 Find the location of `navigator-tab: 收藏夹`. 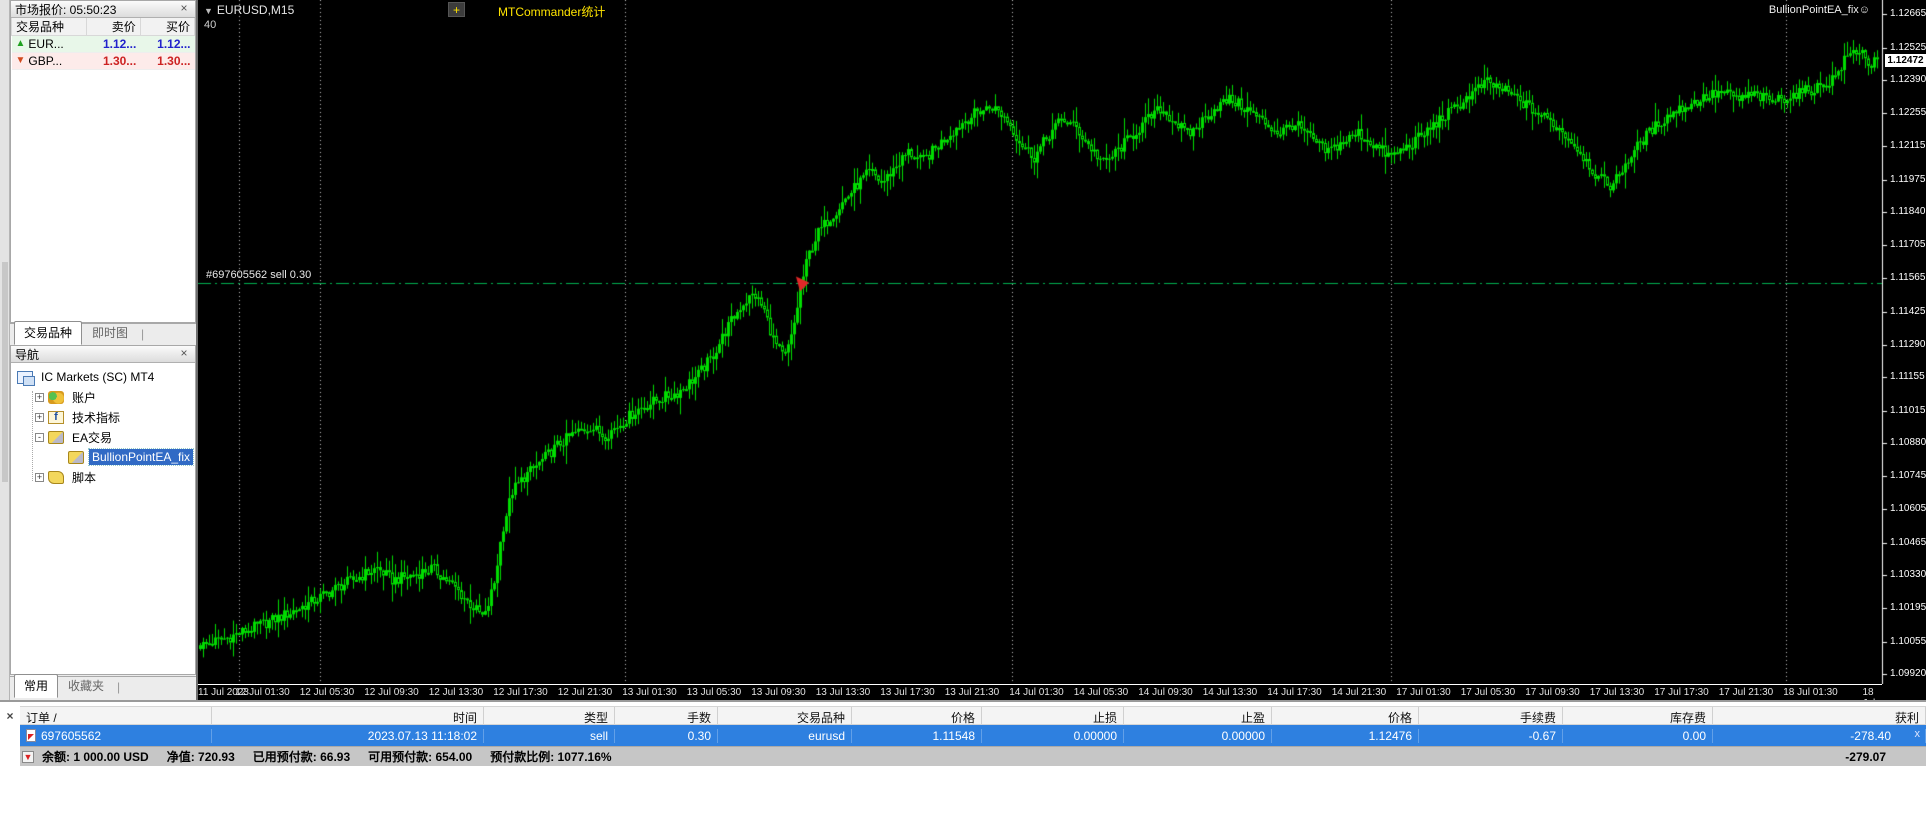

navigator-tab: 收藏夹 is located at coordinates (86, 686).